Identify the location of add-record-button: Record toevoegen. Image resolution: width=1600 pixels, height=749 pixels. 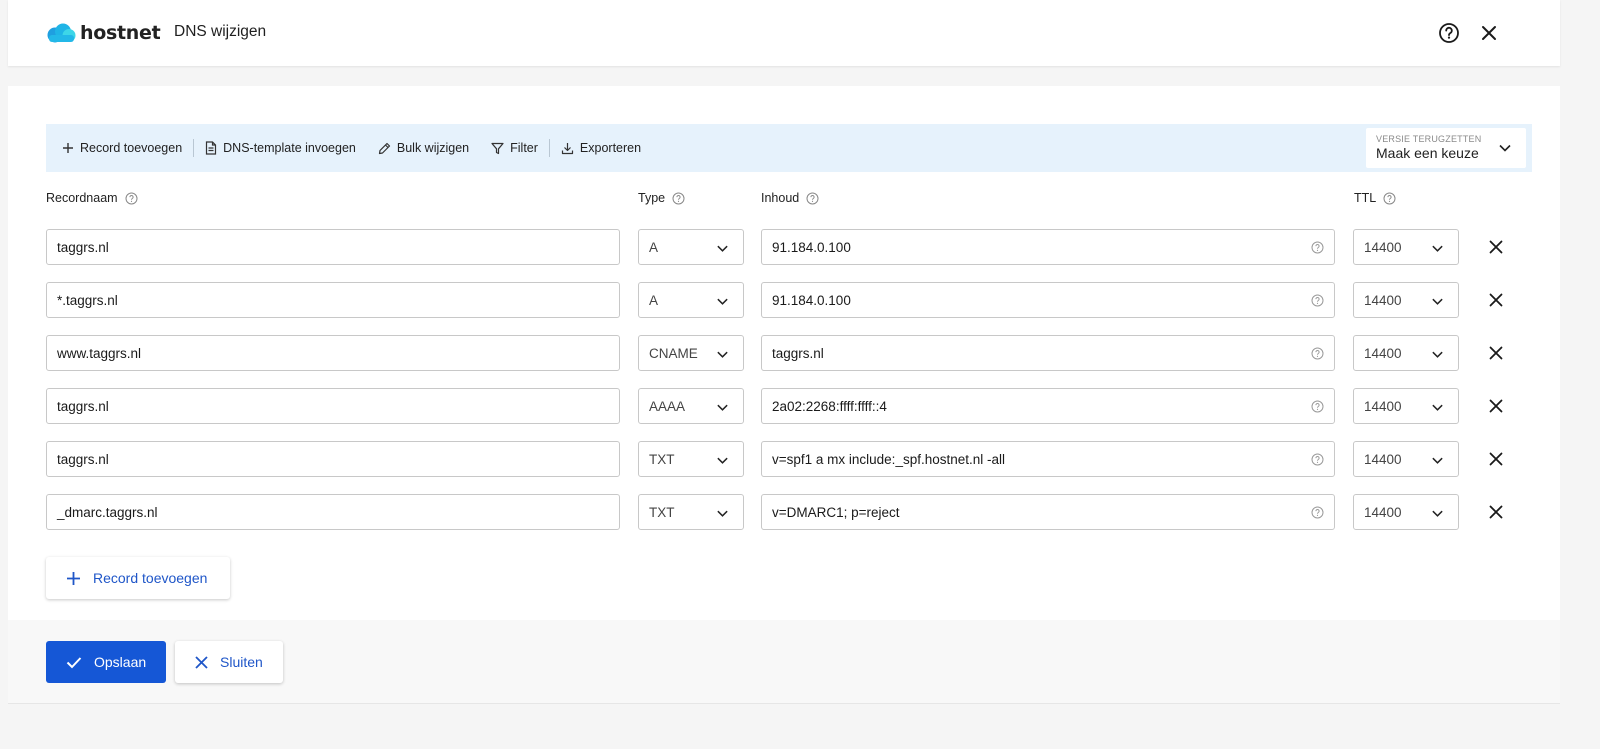
(138, 578).